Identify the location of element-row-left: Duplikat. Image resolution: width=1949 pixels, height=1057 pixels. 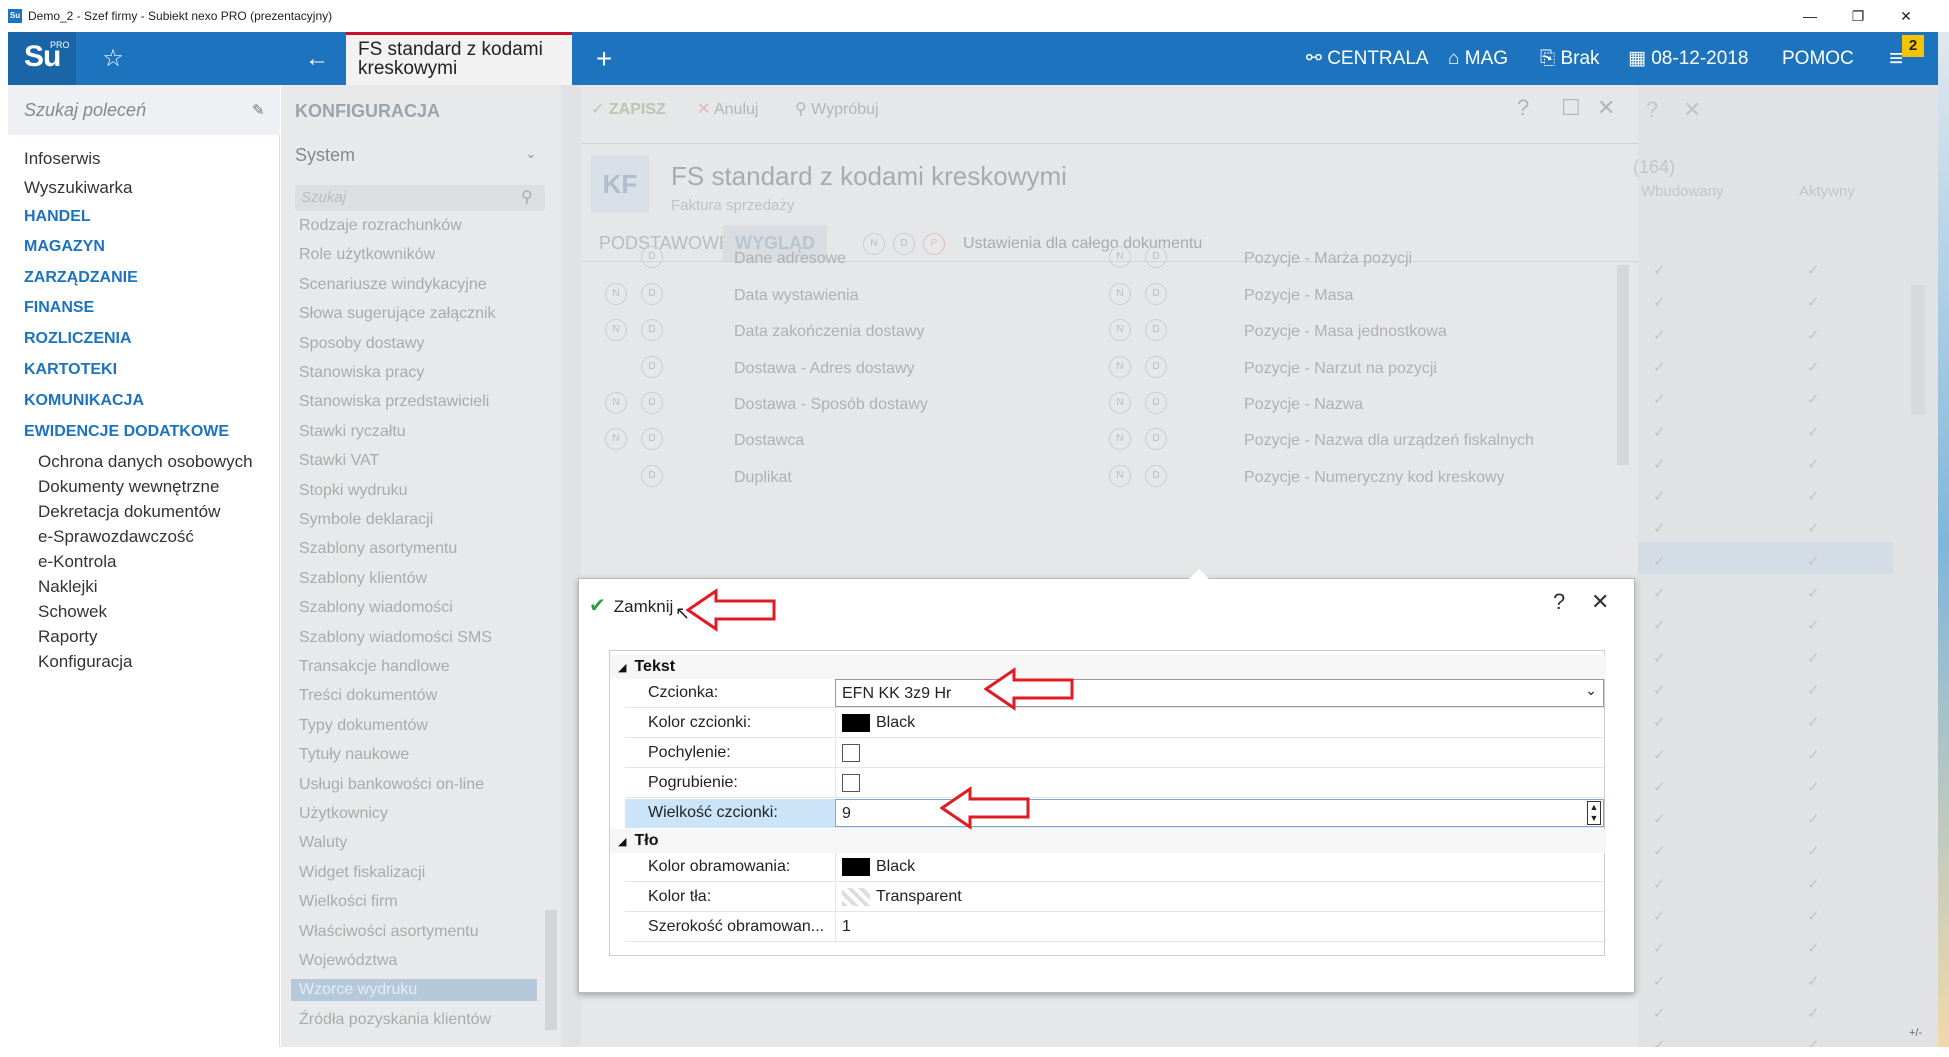
(763, 478).